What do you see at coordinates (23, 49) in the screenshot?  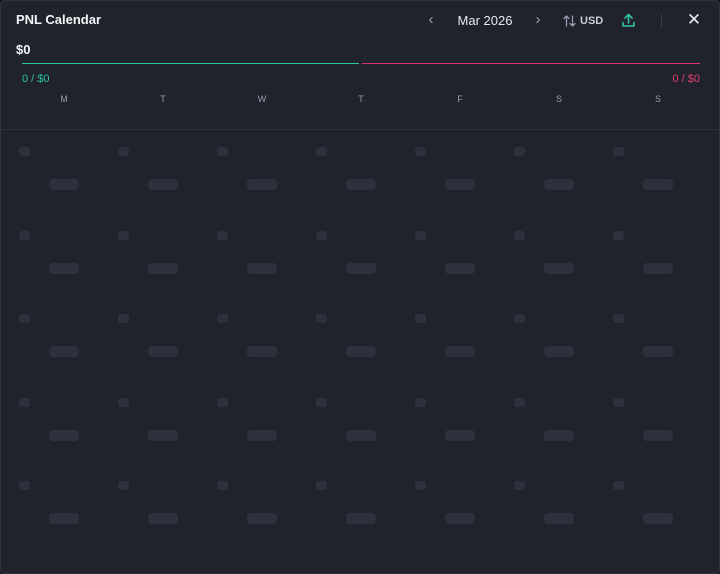 I see `total-pnl: $0` at bounding box center [23, 49].